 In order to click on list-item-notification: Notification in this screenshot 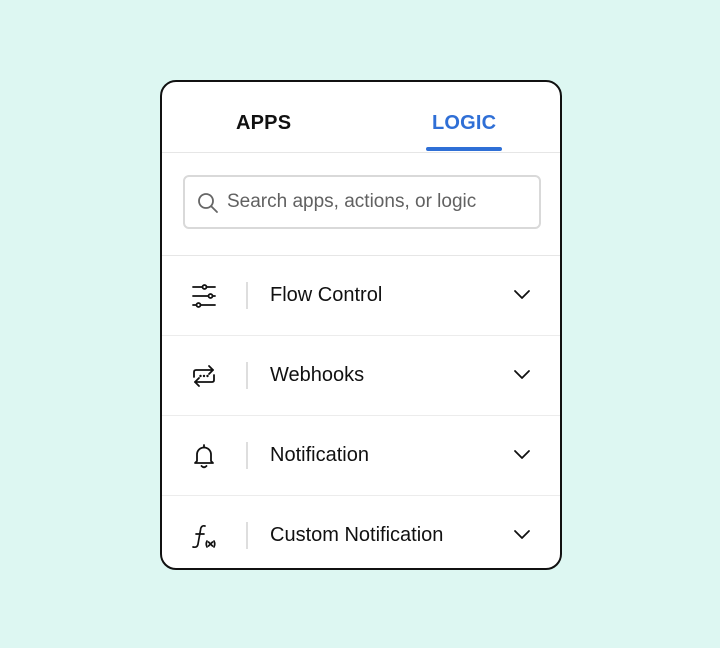, I will do `click(361, 456)`.